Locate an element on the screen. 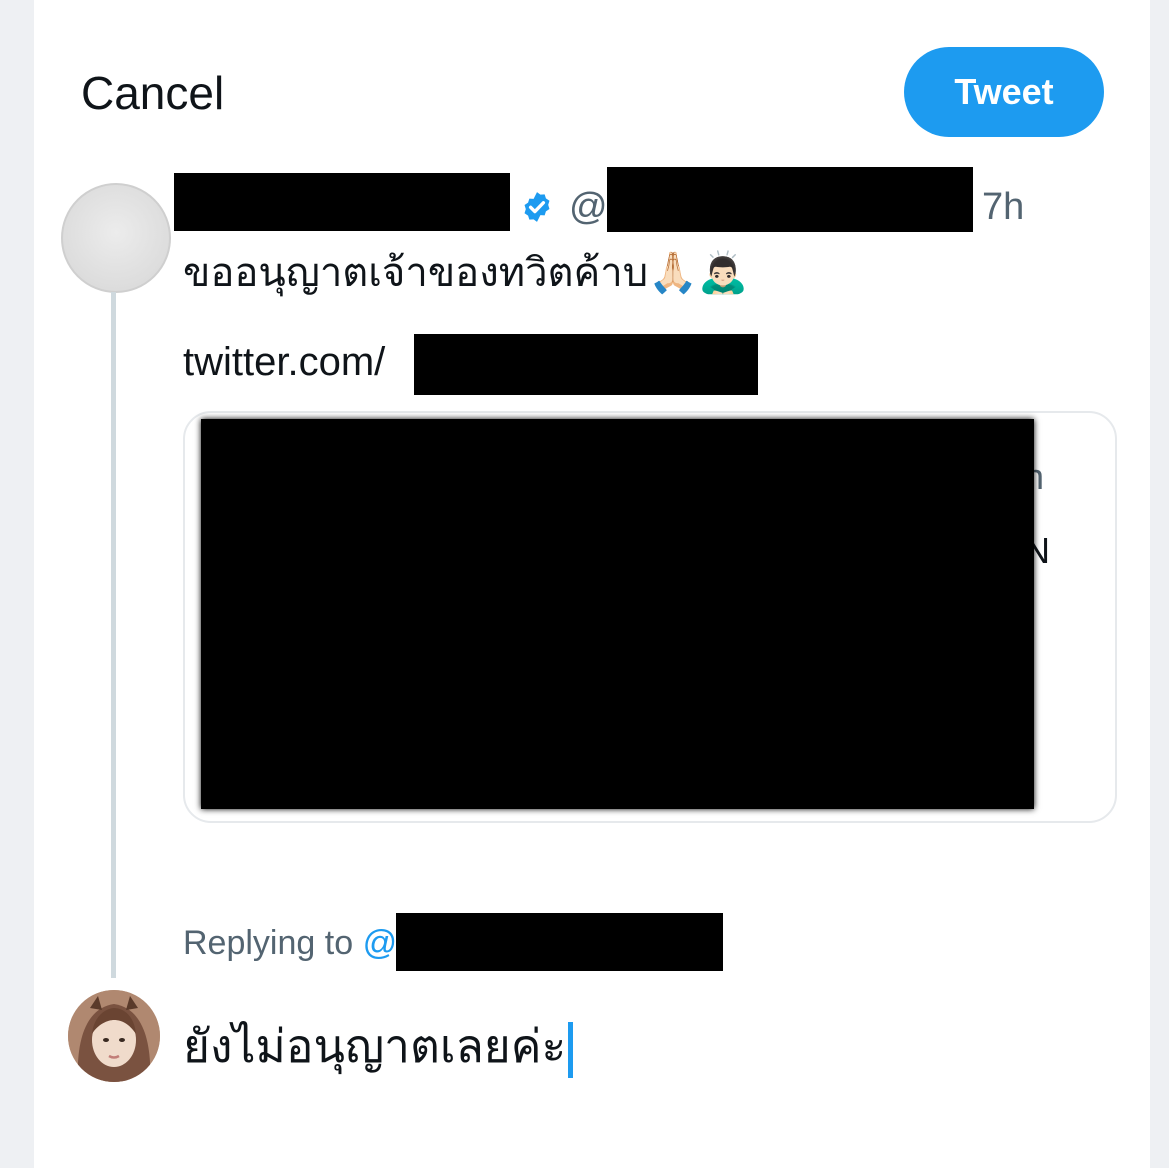  avatar-image is located at coordinates (114, 1036).